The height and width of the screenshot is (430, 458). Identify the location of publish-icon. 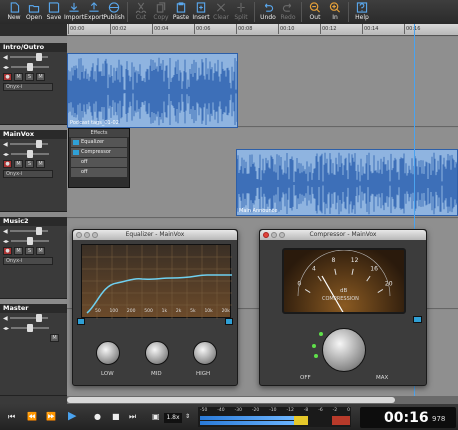
(114, 7).